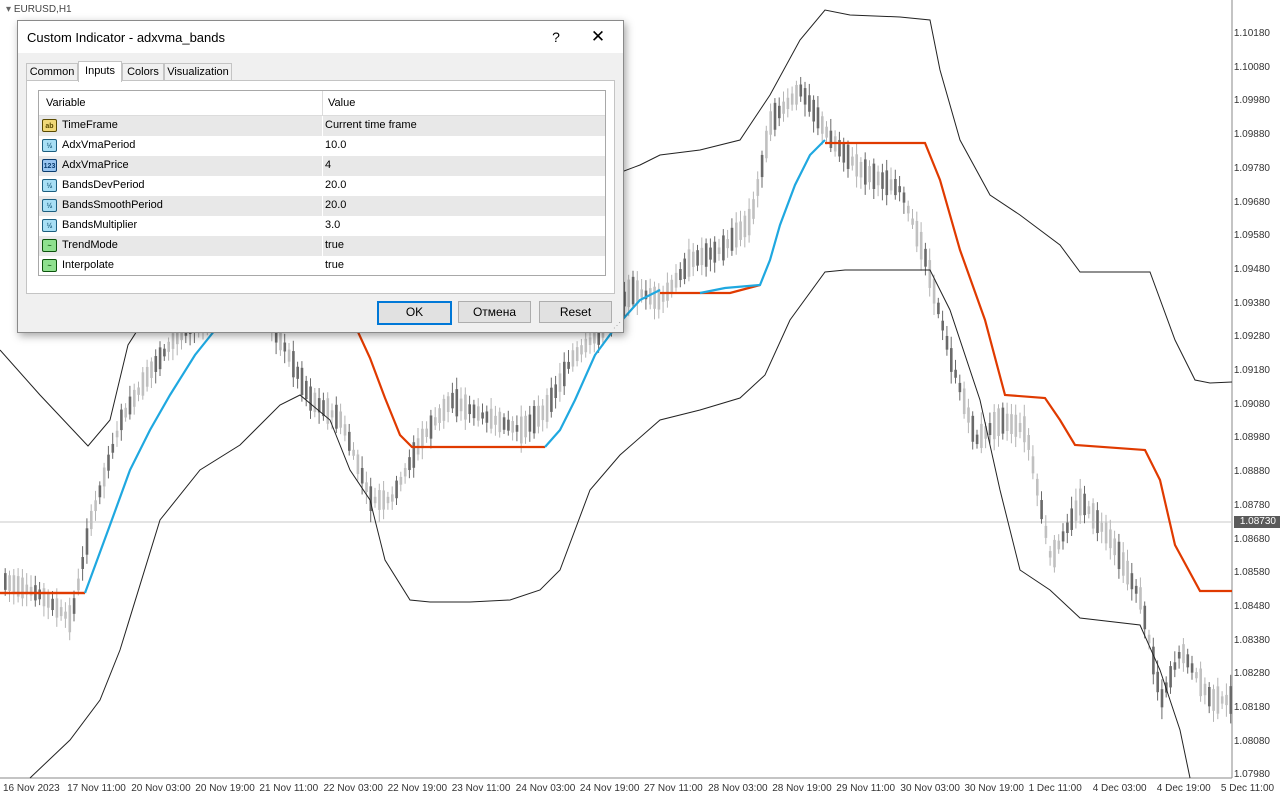  Describe the element at coordinates (112, 205) in the screenshot. I see `variable-name: BandsSmoothPeriod` at that location.